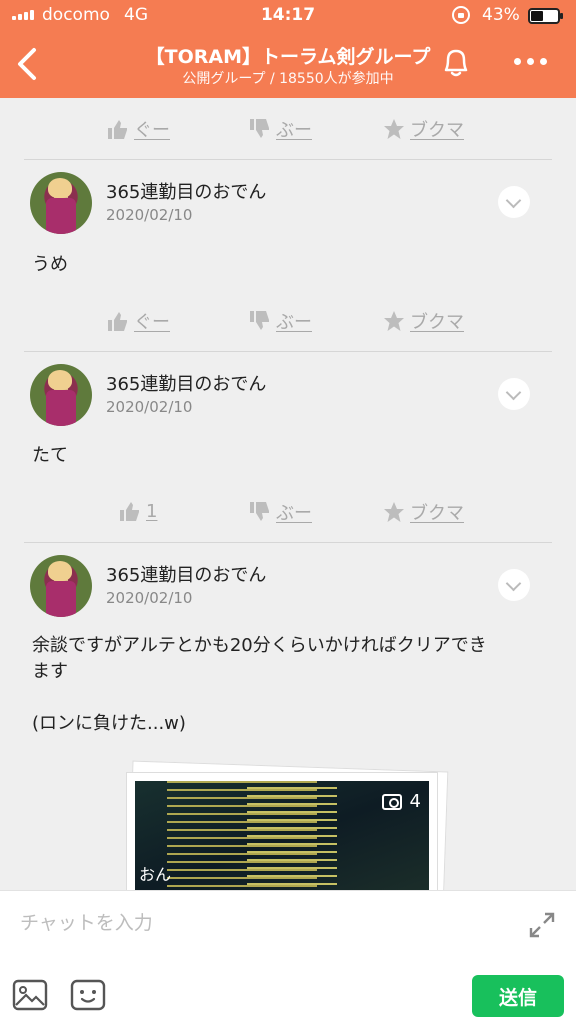 The height and width of the screenshot is (1024, 576). I want to click on bell-icon, so click(456, 62).